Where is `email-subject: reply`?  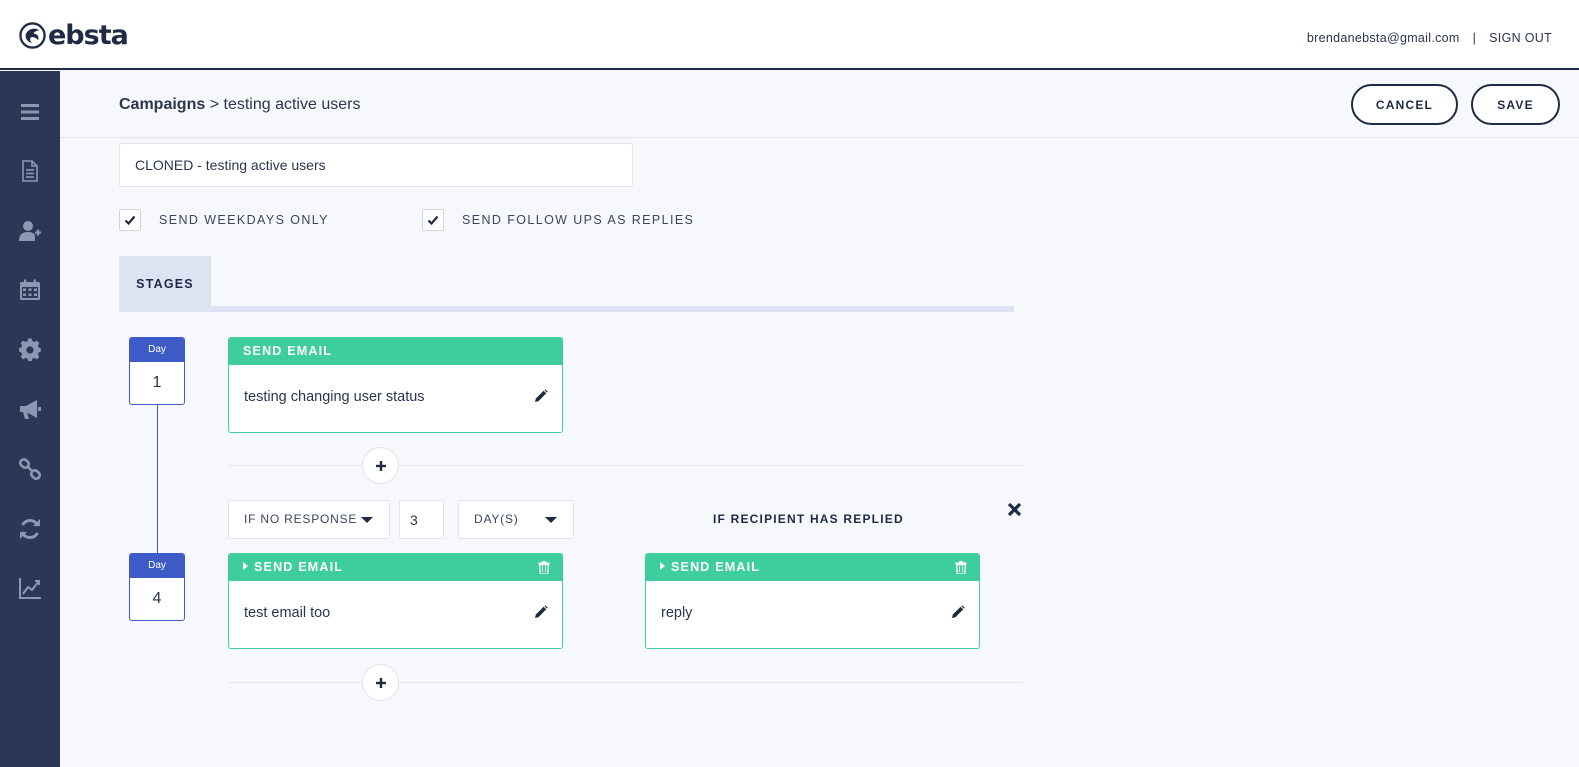
email-subject: reply is located at coordinates (677, 613).